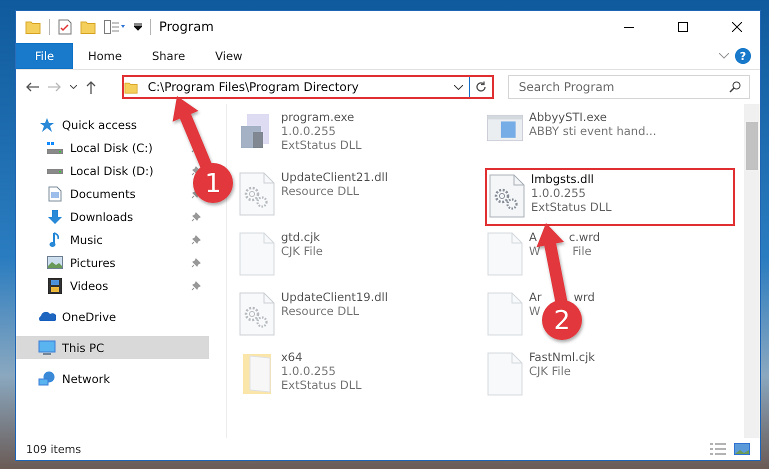 The width and height of the screenshot is (769, 469). What do you see at coordinates (80, 124) in the screenshot?
I see `sidebar-item: Quick access` at bounding box center [80, 124].